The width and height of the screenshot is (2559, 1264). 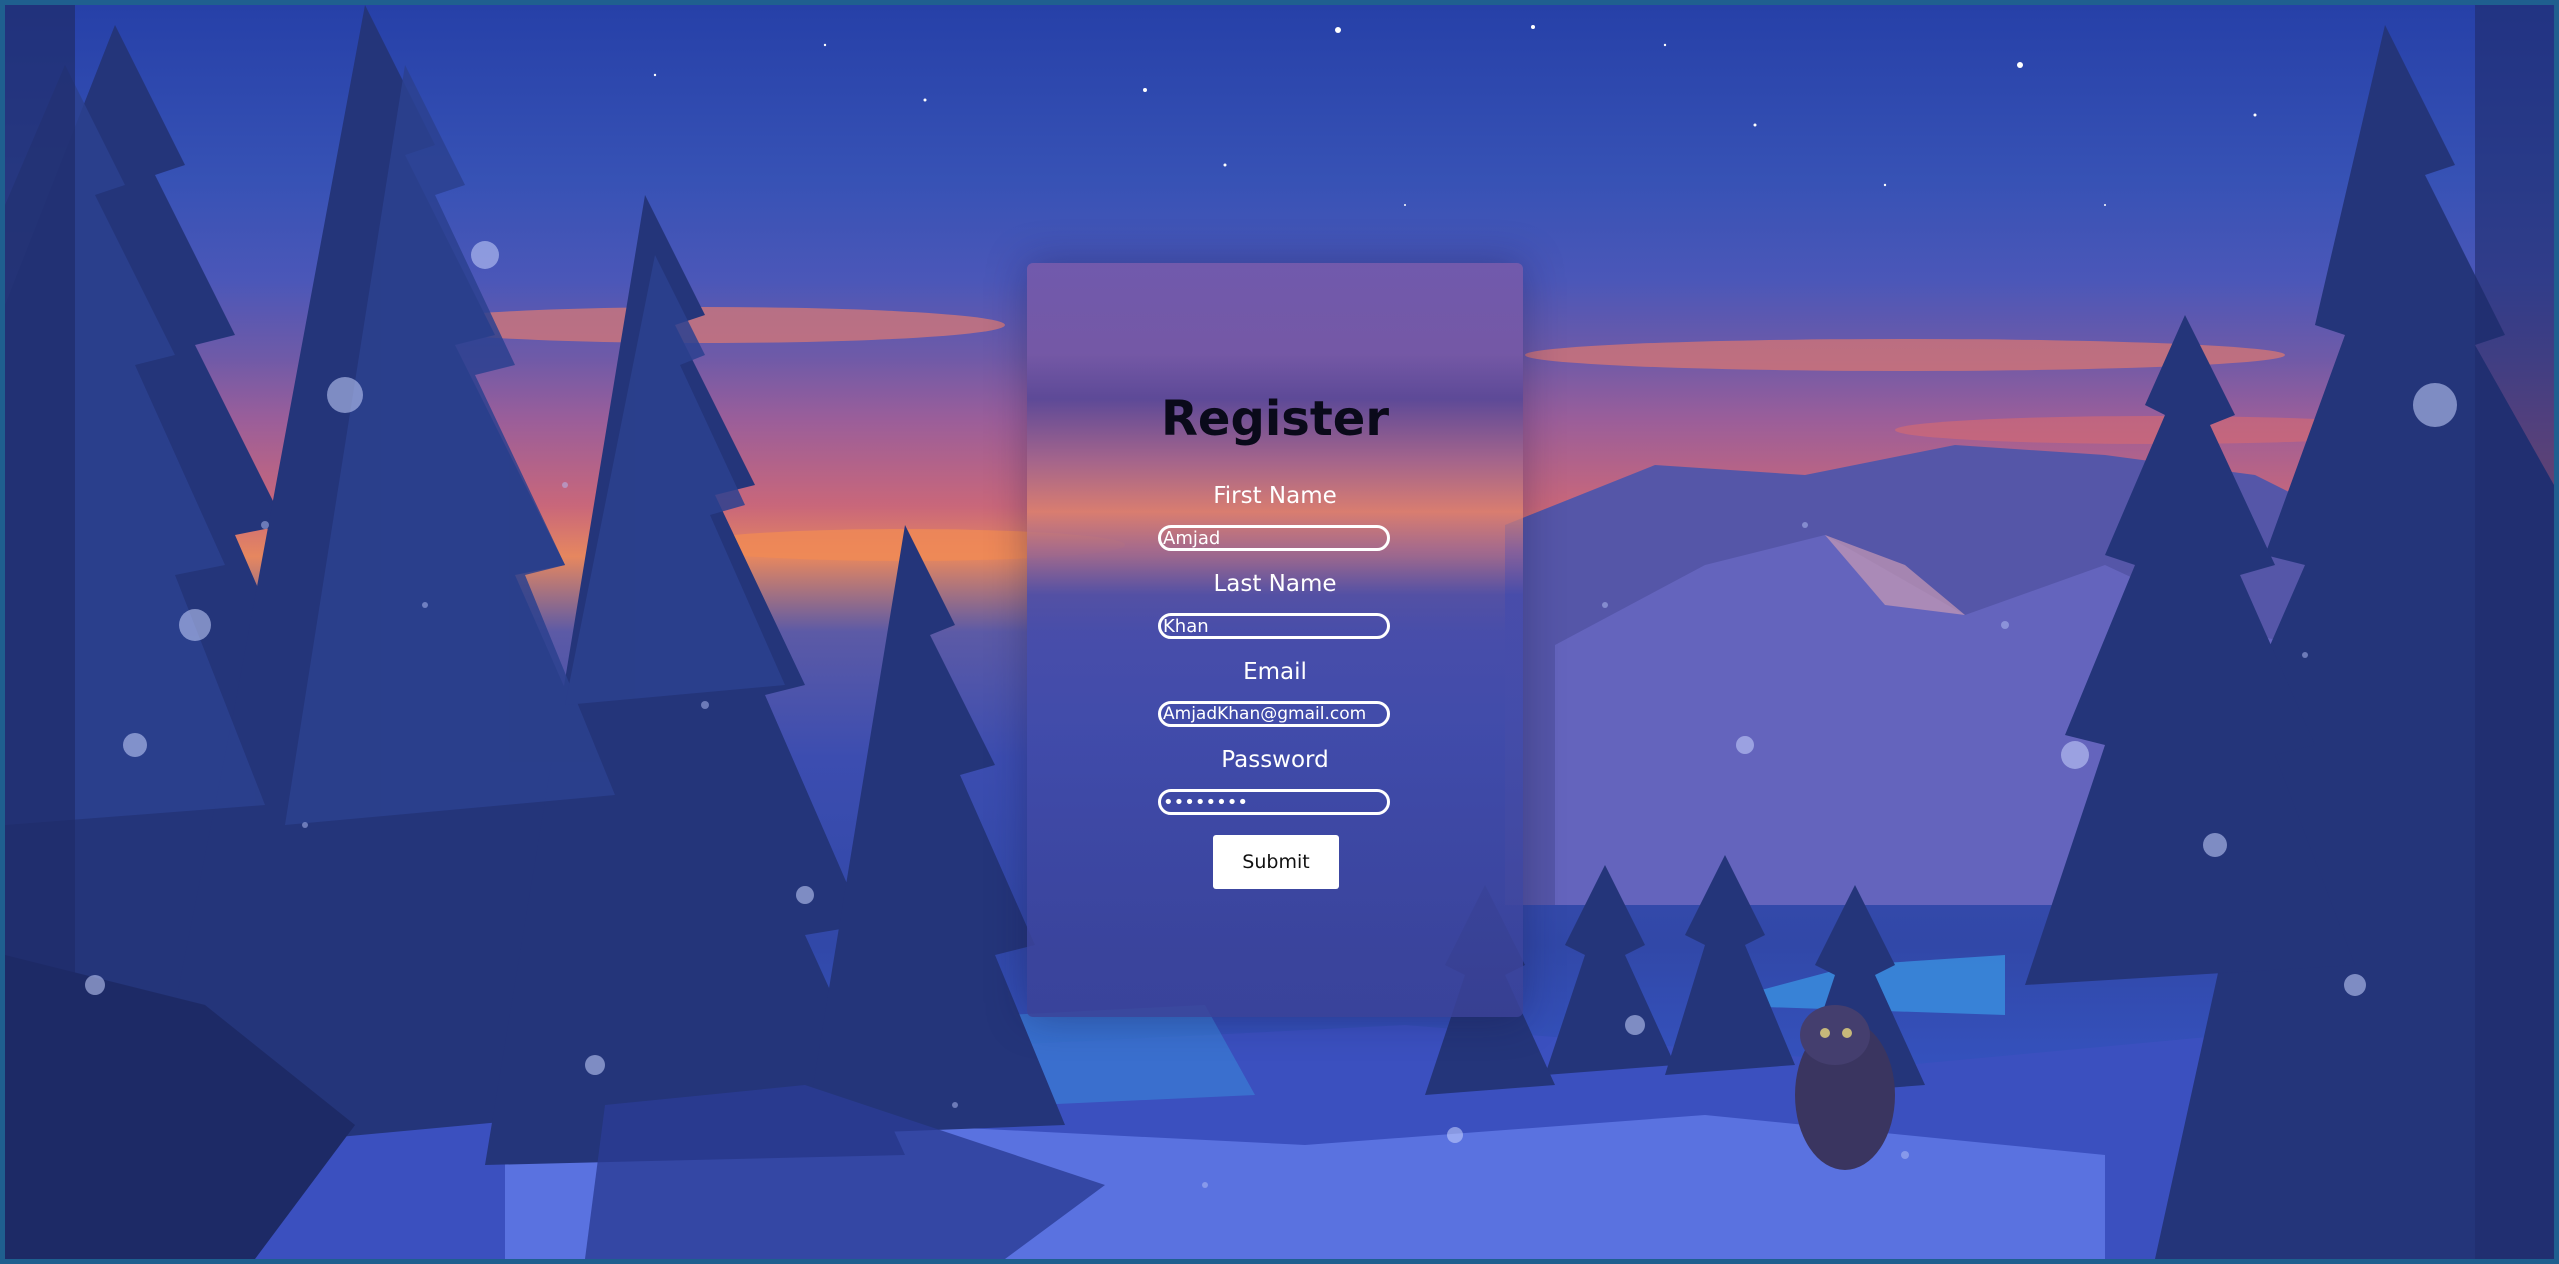 What do you see at coordinates (1275, 760) in the screenshot?
I see `password-label: Password` at bounding box center [1275, 760].